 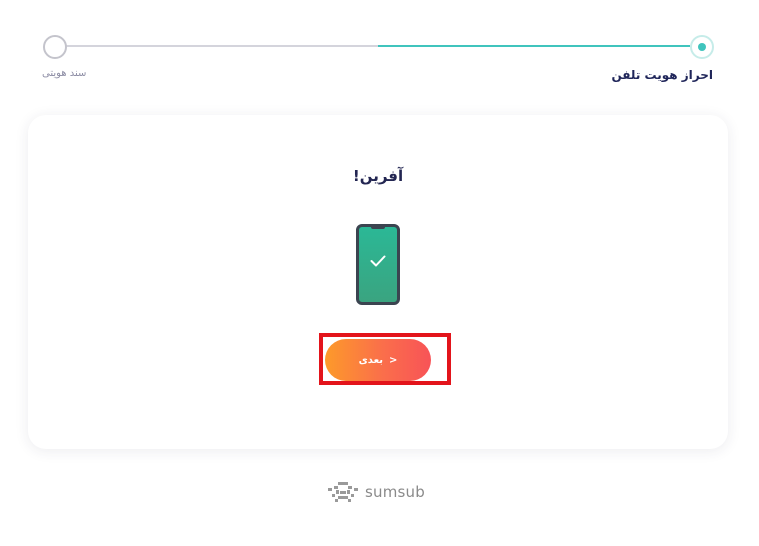 I want to click on sumsub-logo-icon, so click(x=343, y=492).